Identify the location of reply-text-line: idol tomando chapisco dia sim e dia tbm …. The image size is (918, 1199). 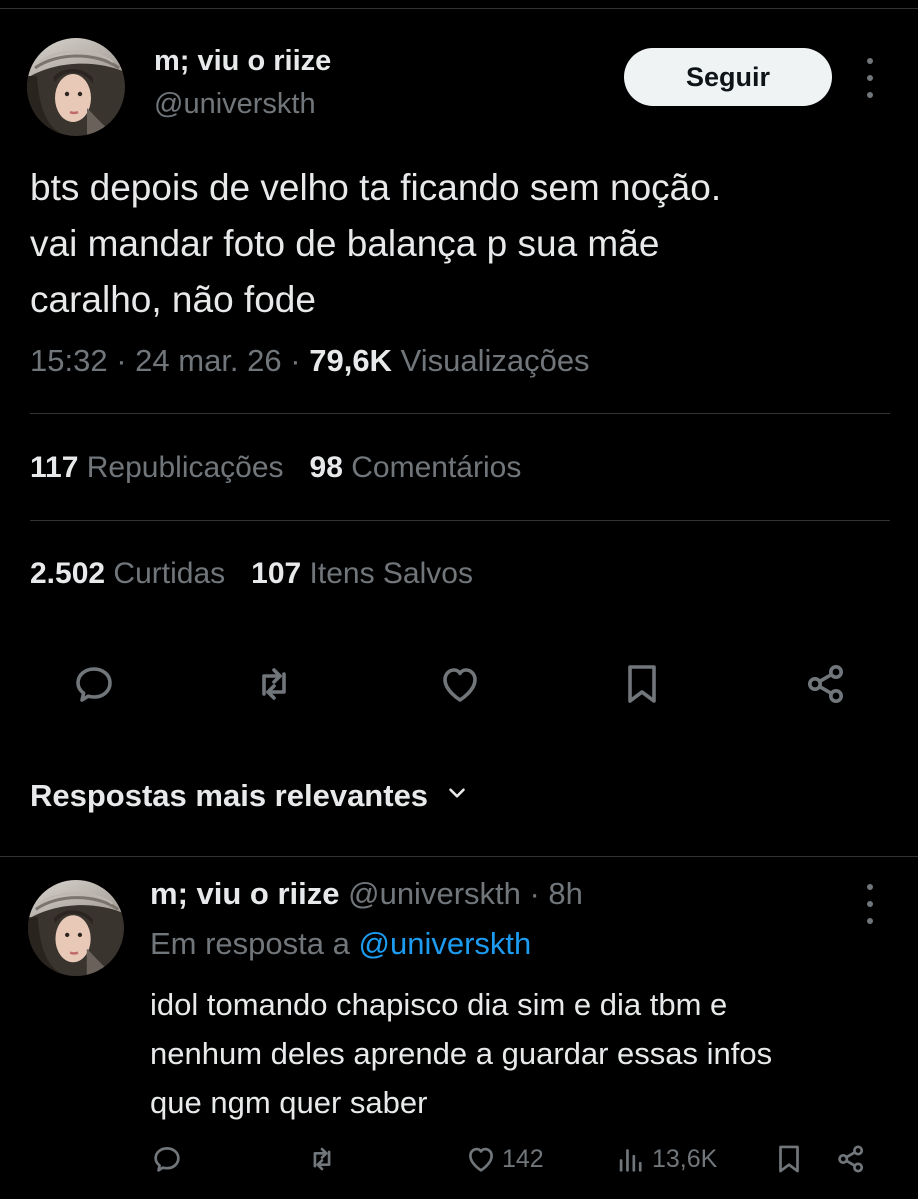
(439, 1004).